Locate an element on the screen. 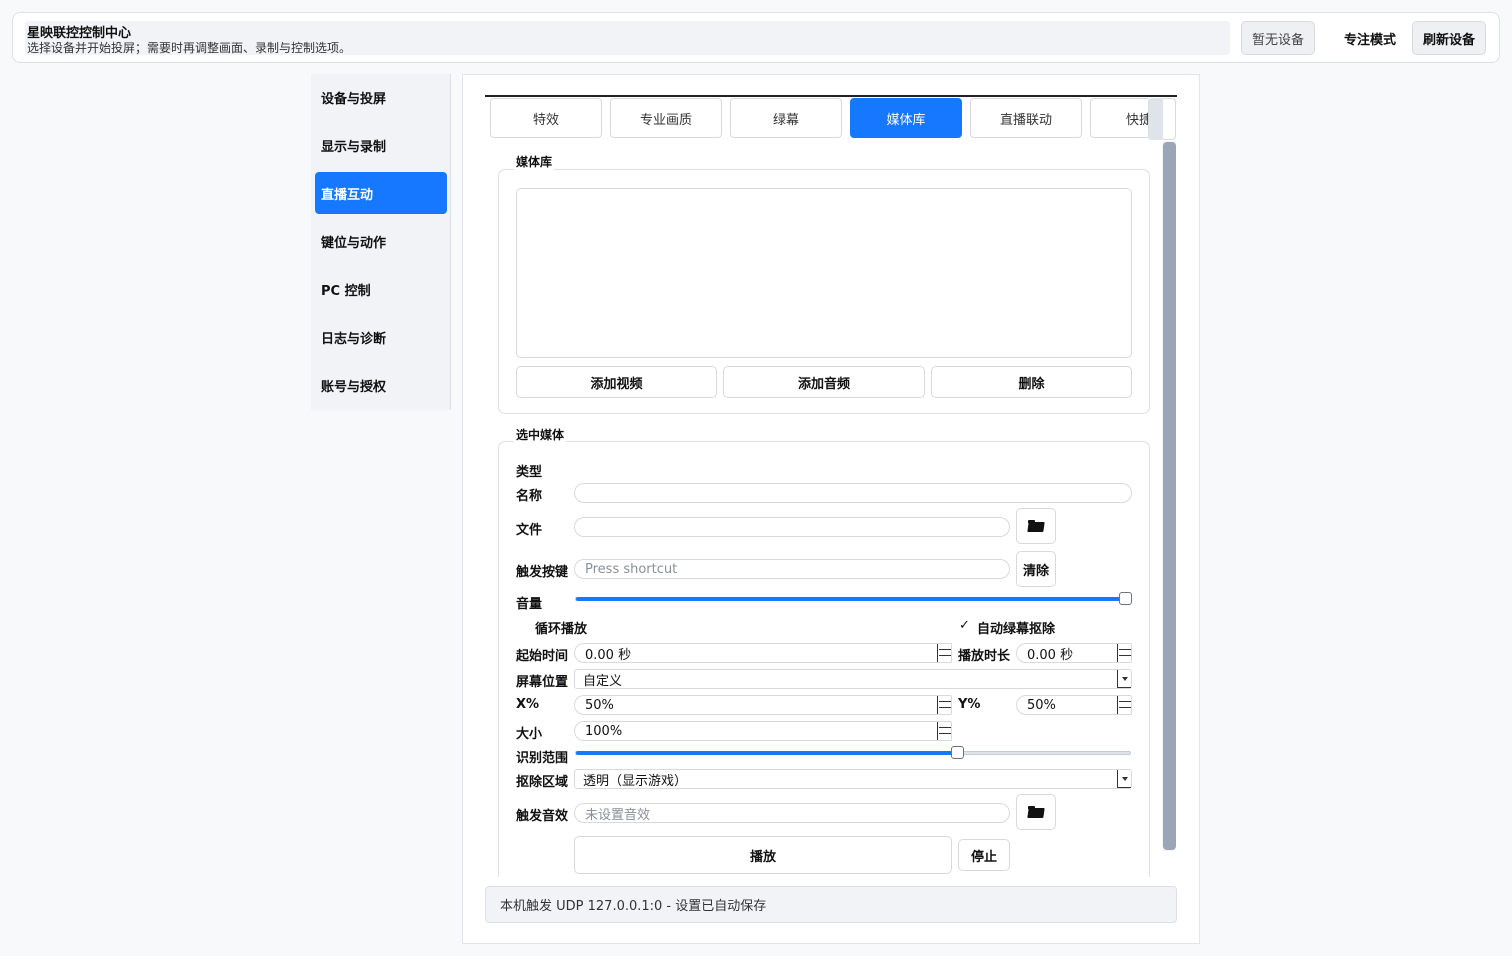 Image resolution: width=1512 pixels, height=956 pixels. sidebar-item-live: 直播互动 is located at coordinates (381, 193).